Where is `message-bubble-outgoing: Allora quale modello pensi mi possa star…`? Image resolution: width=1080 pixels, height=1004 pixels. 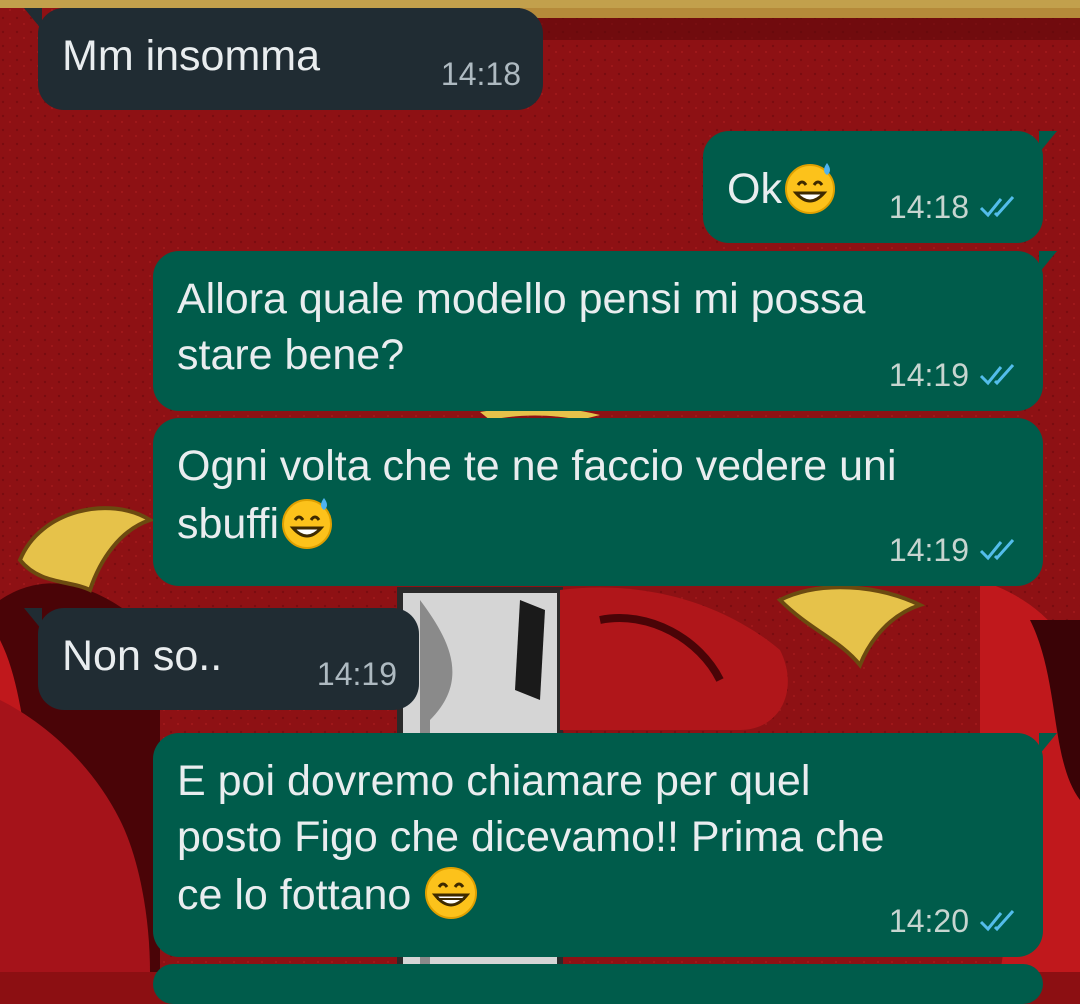
message-bubble-outgoing: Allora quale modello pensi mi possa star… is located at coordinates (605, 331).